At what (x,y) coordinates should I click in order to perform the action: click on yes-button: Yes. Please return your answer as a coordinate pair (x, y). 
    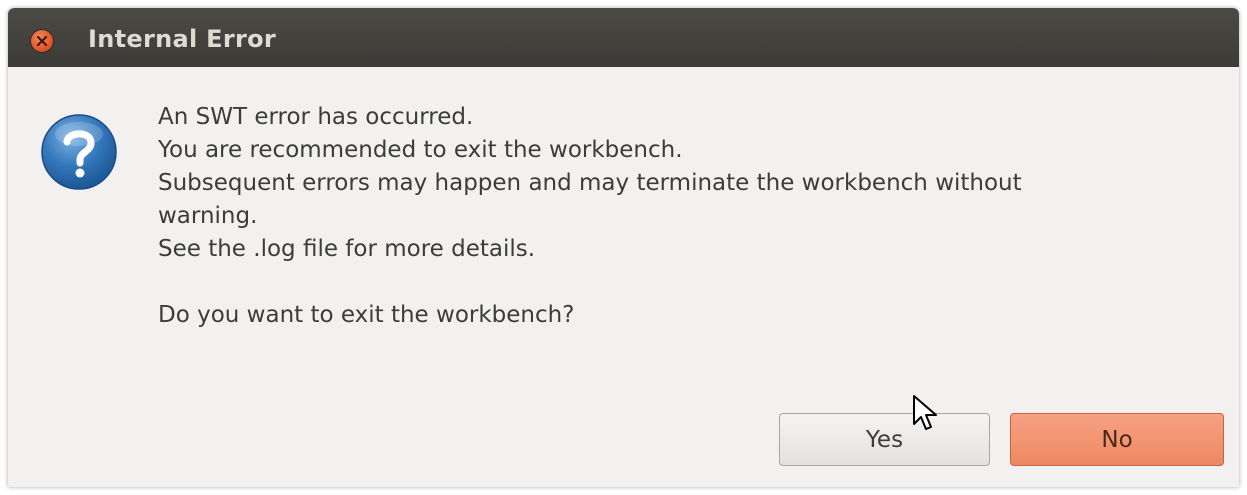
    Looking at the image, I should click on (884, 439).